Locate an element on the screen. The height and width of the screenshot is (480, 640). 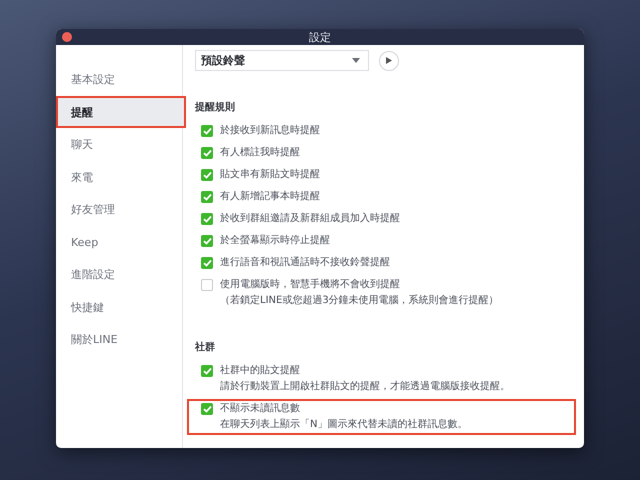
option-label: 於接收到新訊息時提醒 is located at coordinates (270, 131).